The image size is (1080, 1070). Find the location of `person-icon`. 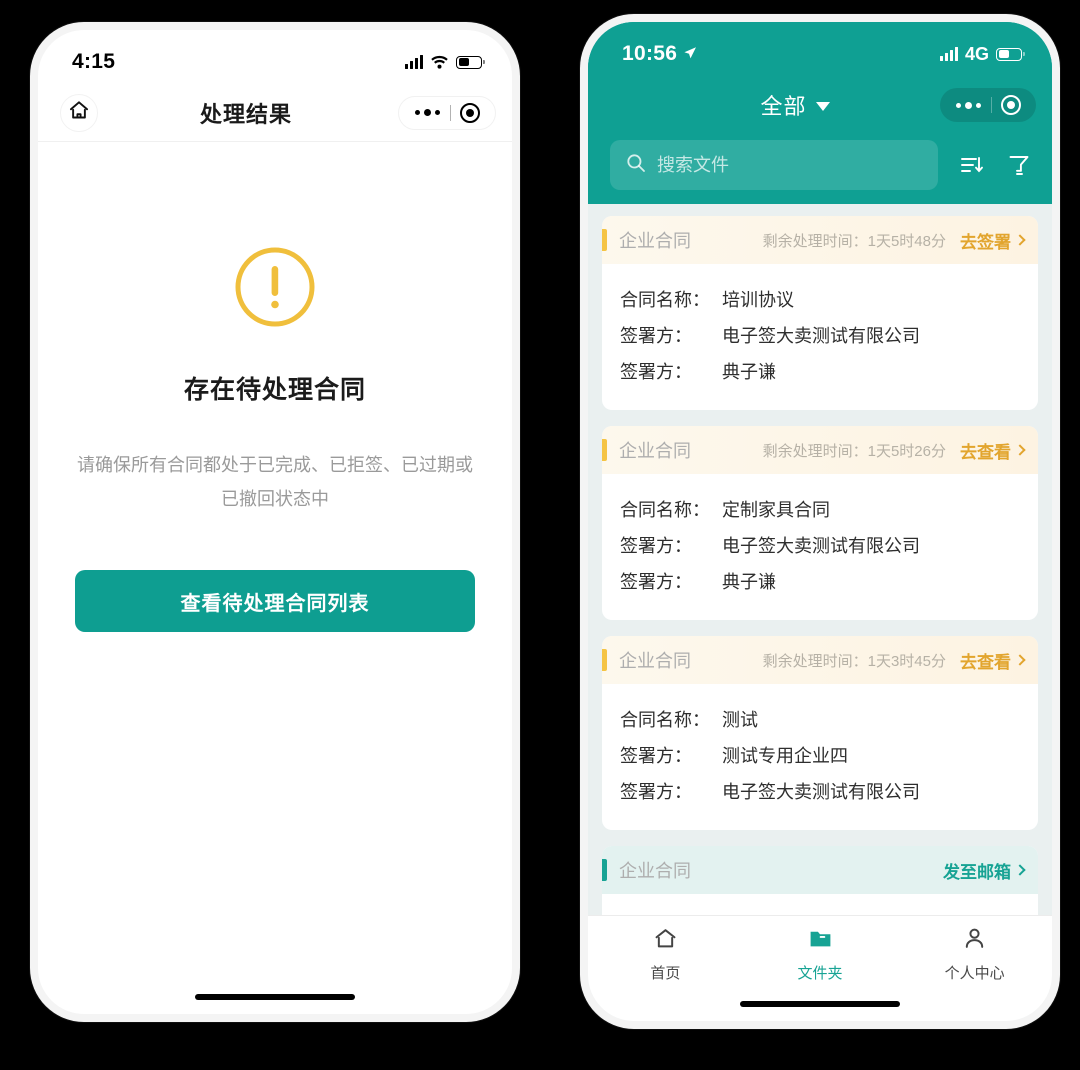

person-icon is located at coordinates (974, 941).